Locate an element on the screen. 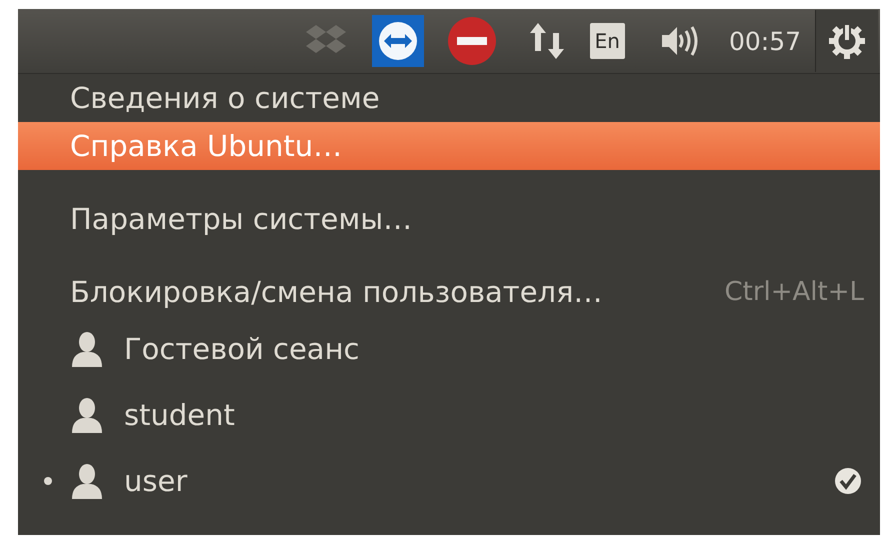  up-down-arrows-icon is located at coordinates (547, 41).